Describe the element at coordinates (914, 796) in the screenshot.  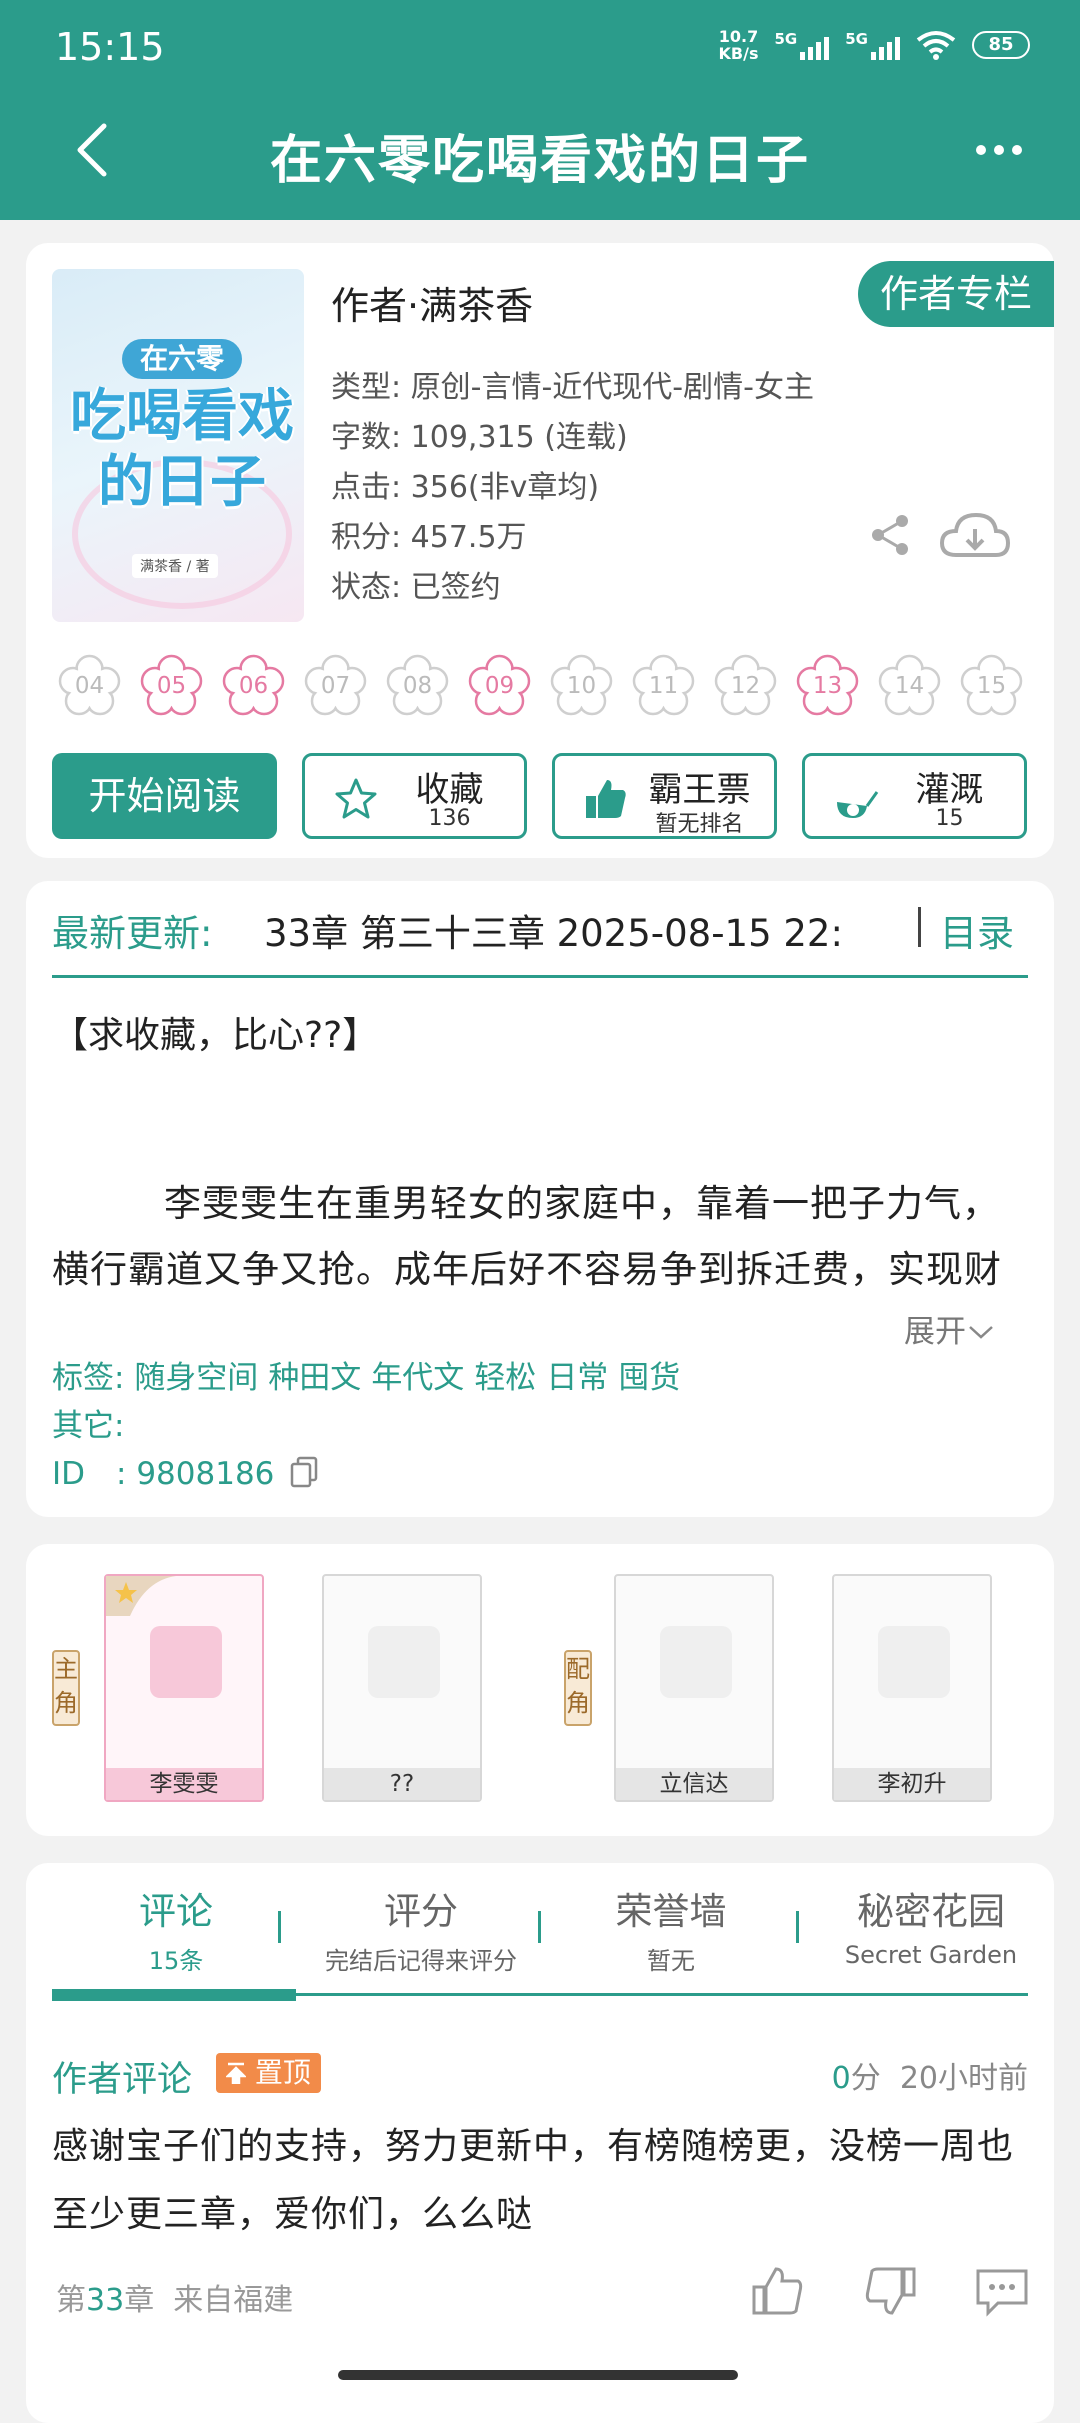
I see `water-button: 灌溉 15` at that location.